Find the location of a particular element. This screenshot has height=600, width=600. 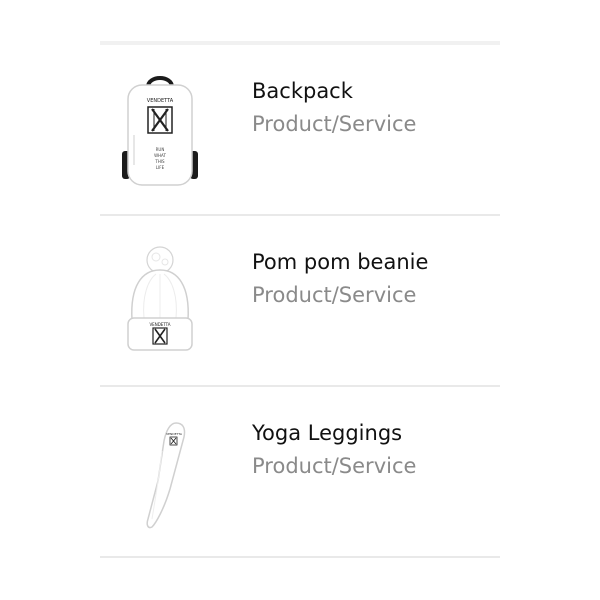

beanie-image: VENDETTA is located at coordinates (160, 300).